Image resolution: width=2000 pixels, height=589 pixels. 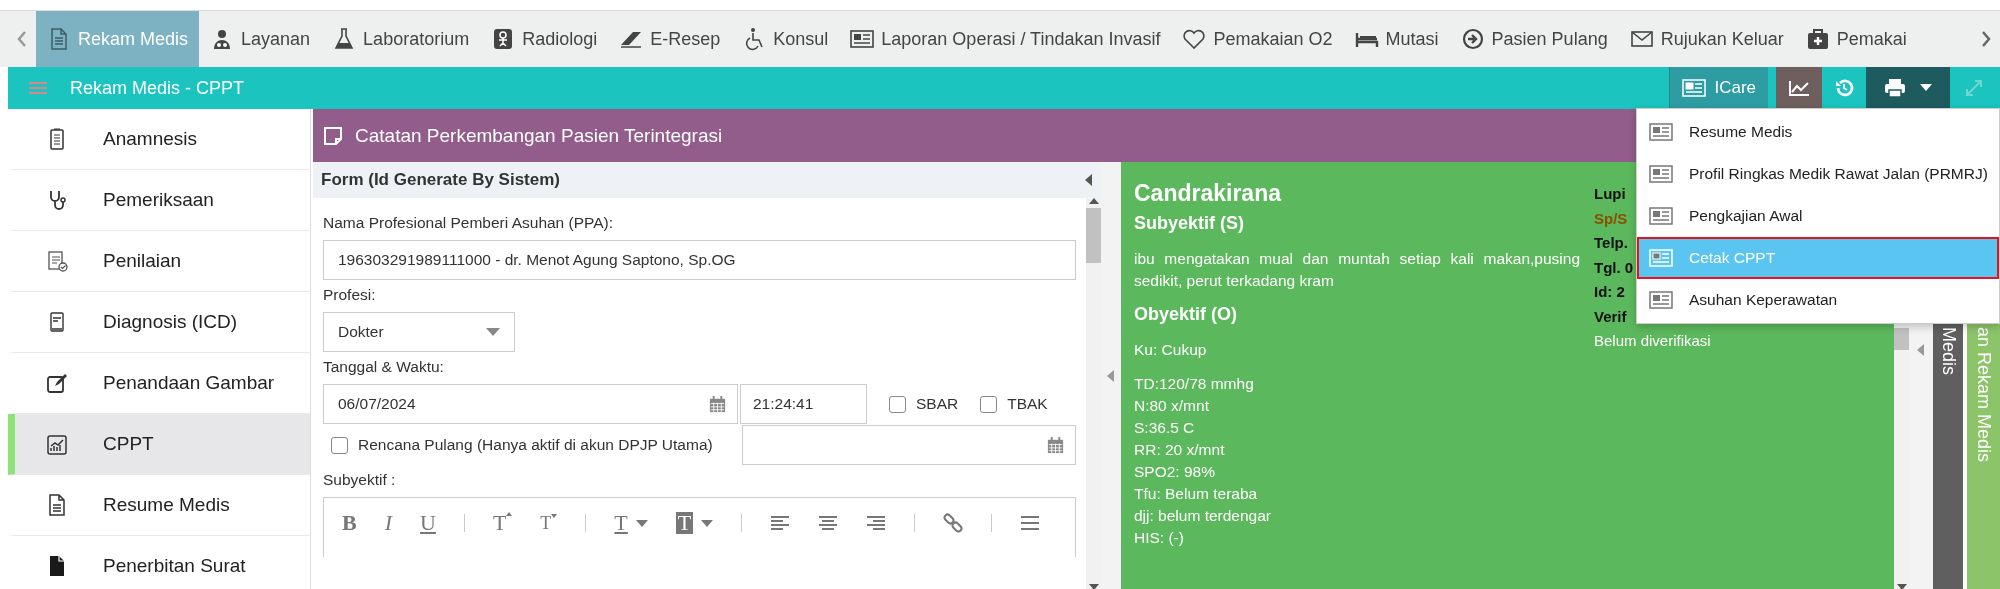 What do you see at coordinates (803, 404) in the screenshot?
I see `time-field: 21:24:41` at bounding box center [803, 404].